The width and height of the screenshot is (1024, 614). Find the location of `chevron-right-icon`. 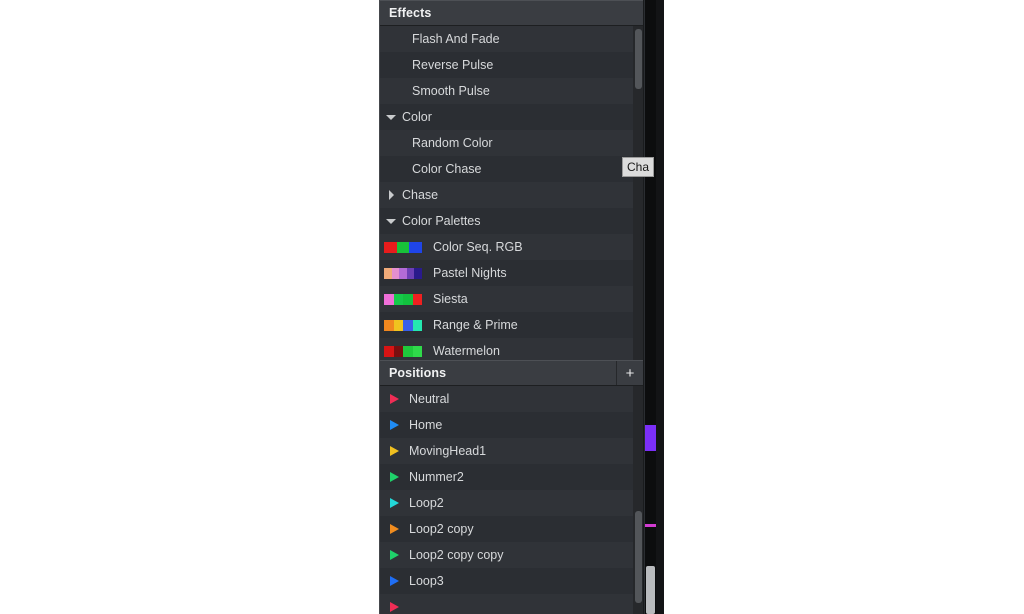

chevron-right-icon is located at coordinates (391, 195).